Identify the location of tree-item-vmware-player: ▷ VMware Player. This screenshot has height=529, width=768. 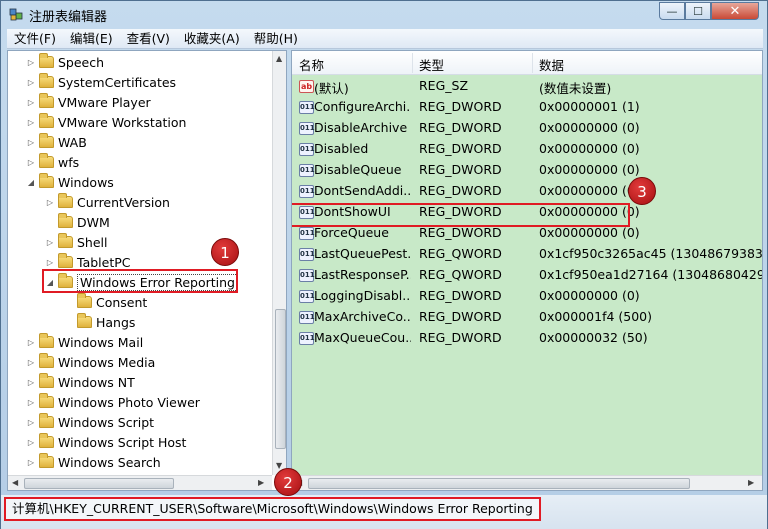
(88, 102).